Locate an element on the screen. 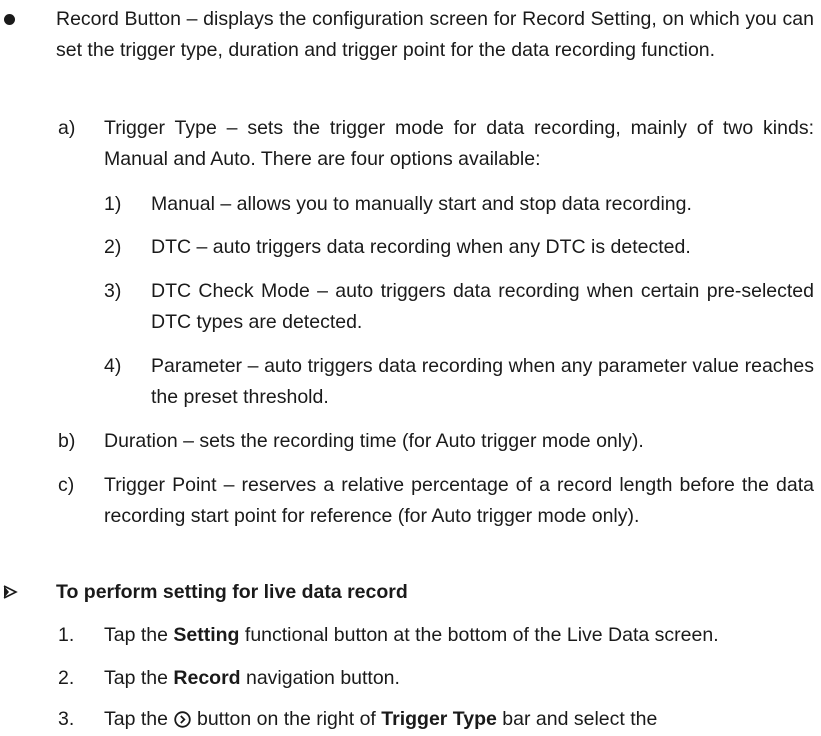  arrowhead-icon is located at coordinates (10, 592).